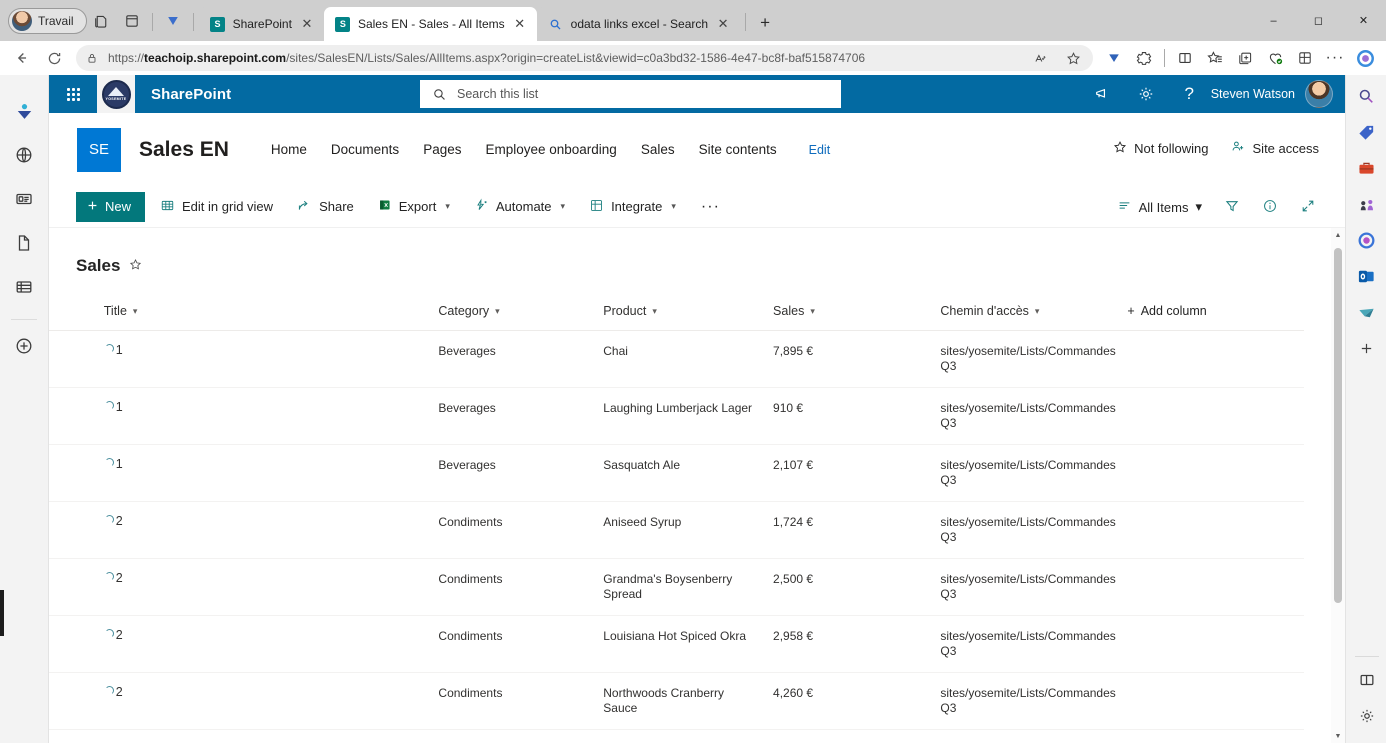  Describe the element at coordinates (24, 111) in the screenshot. I see `my-sites-icon` at that location.